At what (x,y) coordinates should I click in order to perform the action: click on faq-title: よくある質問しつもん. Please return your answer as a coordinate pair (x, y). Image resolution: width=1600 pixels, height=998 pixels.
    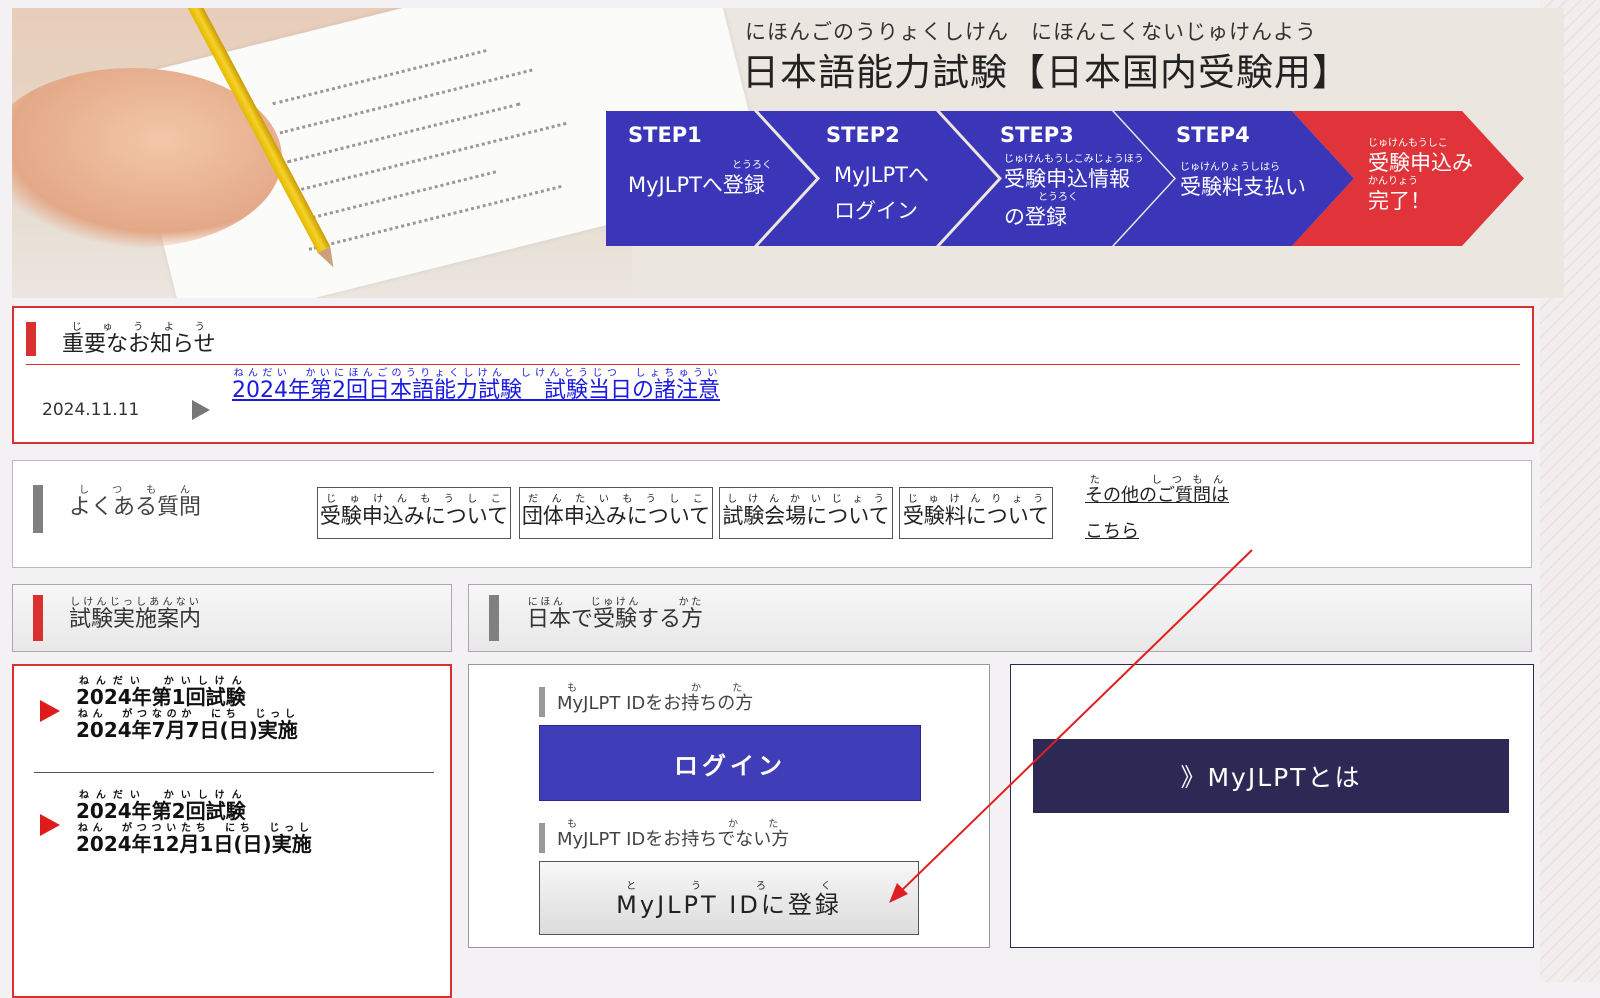
    Looking at the image, I should click on (135, 502).